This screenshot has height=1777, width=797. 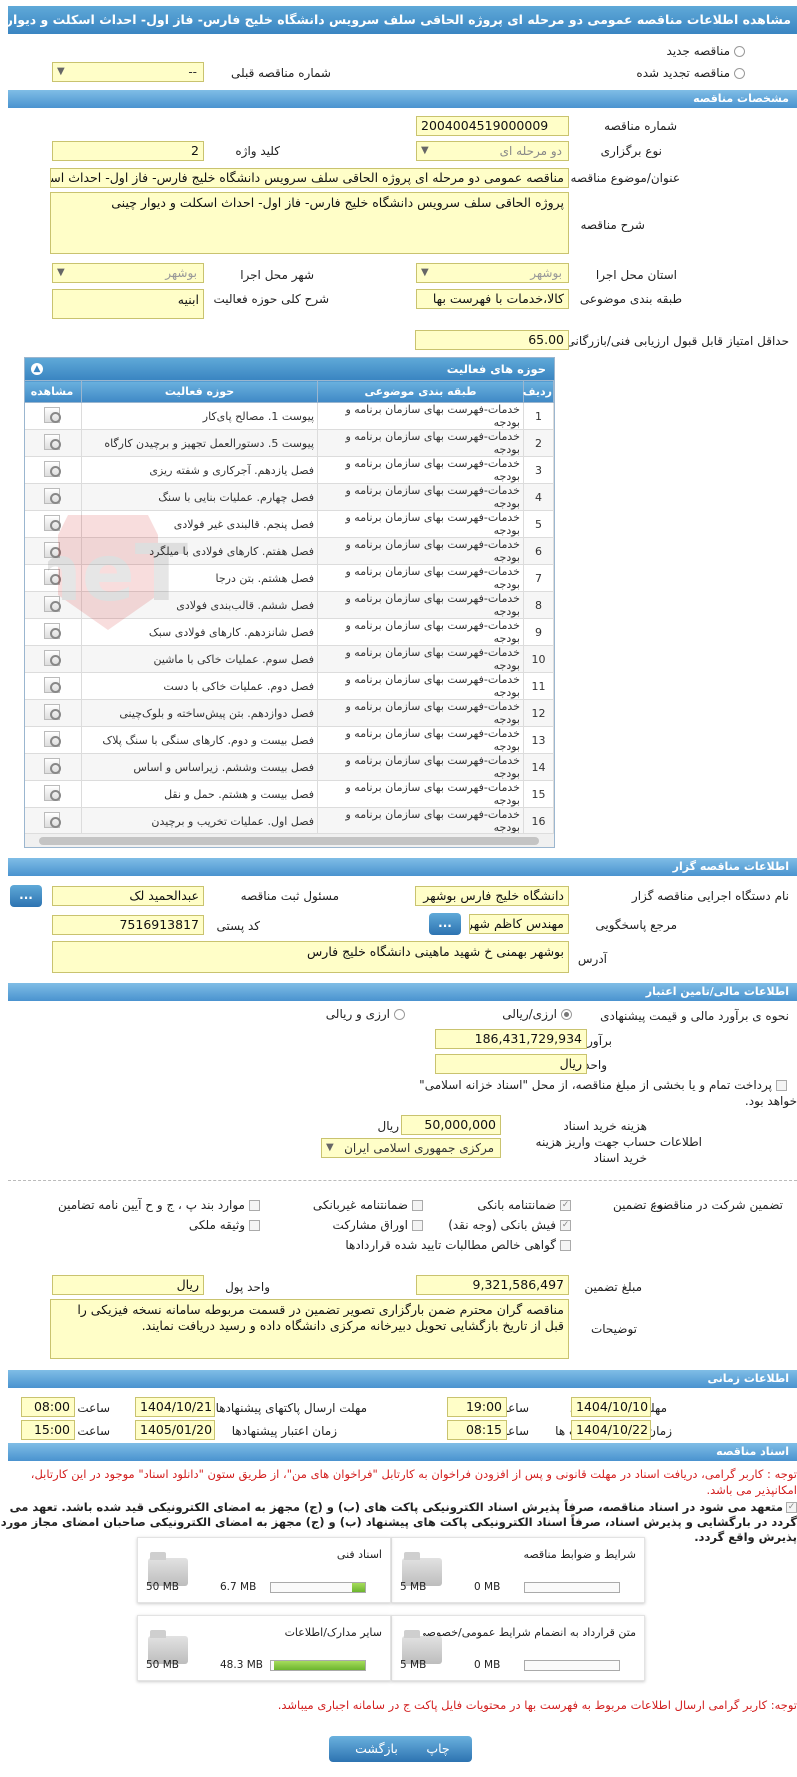 I want to click on table-header-row: ردیف طبقه بندی موضوعی حوزه فعالیت مشاهده, so click(x=289, y=391).